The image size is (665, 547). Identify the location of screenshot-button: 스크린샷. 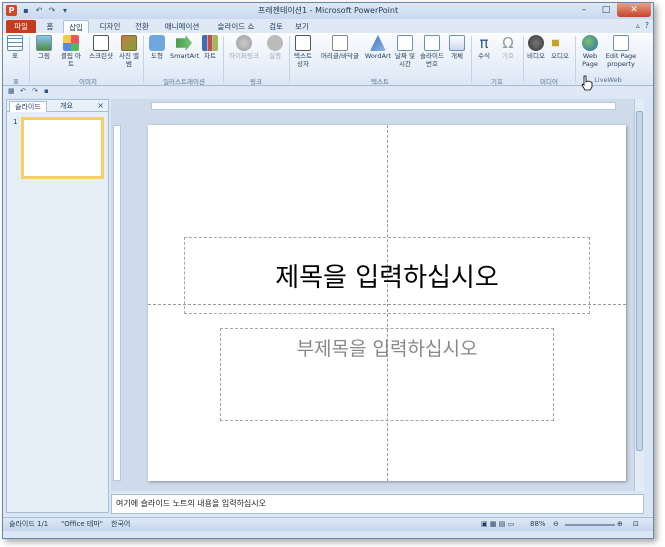
(101, 47).